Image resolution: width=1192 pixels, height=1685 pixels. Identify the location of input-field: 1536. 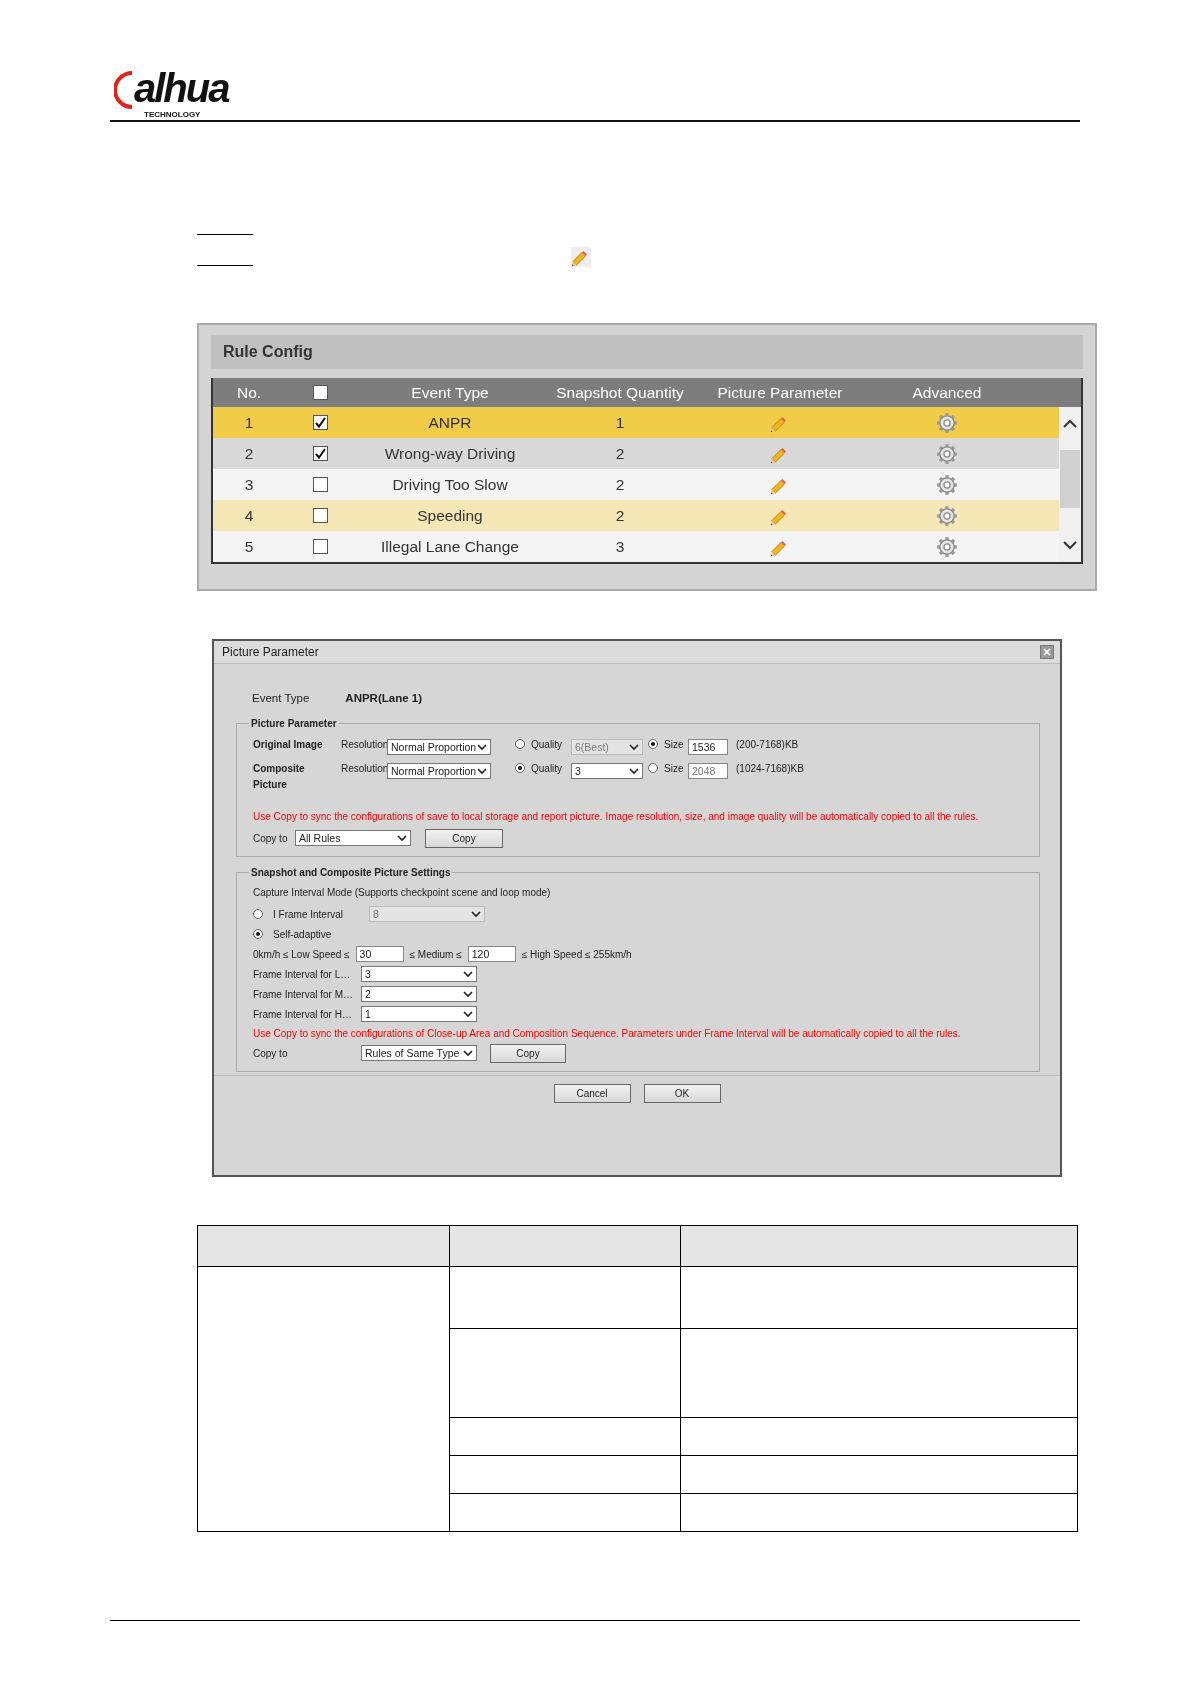
(708, 747).